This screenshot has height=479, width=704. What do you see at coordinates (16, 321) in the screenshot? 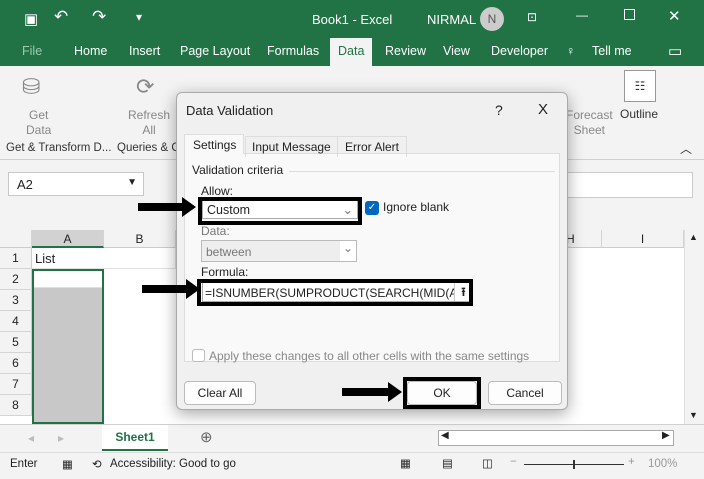
I see `row-header: 4` at bounding box center [16, 321].